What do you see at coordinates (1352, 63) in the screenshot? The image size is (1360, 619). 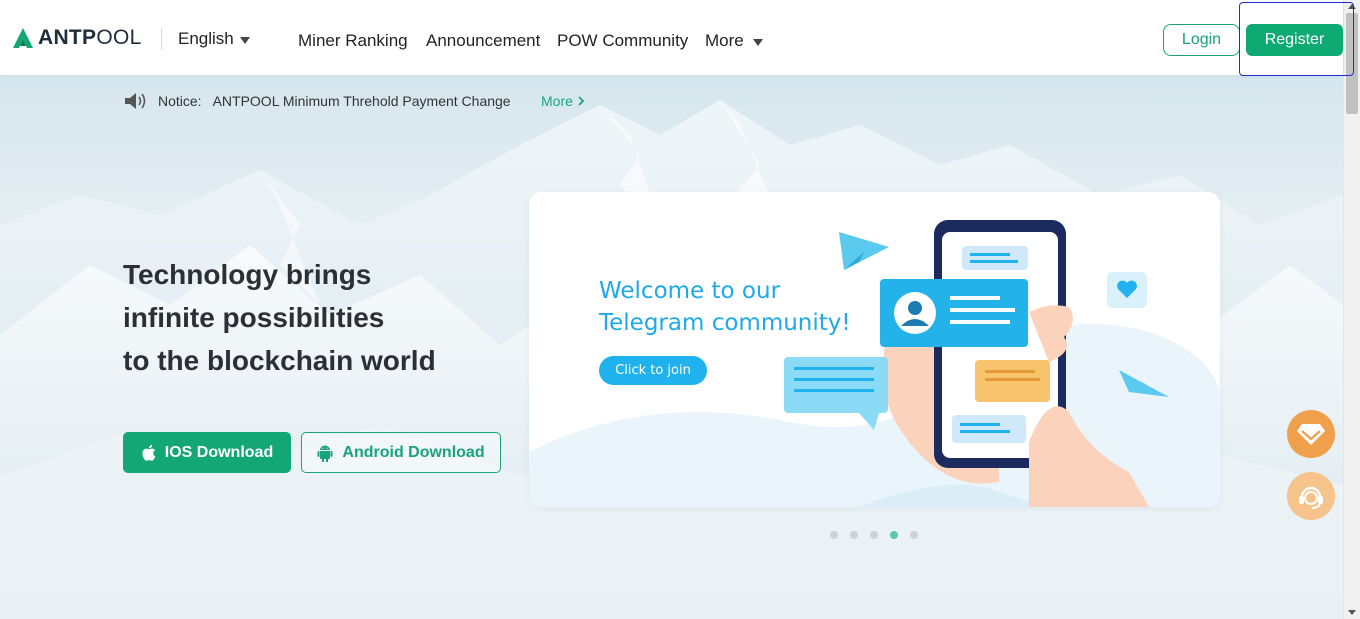 I see `scroll-thumb` at bounding box center [1352, 63].